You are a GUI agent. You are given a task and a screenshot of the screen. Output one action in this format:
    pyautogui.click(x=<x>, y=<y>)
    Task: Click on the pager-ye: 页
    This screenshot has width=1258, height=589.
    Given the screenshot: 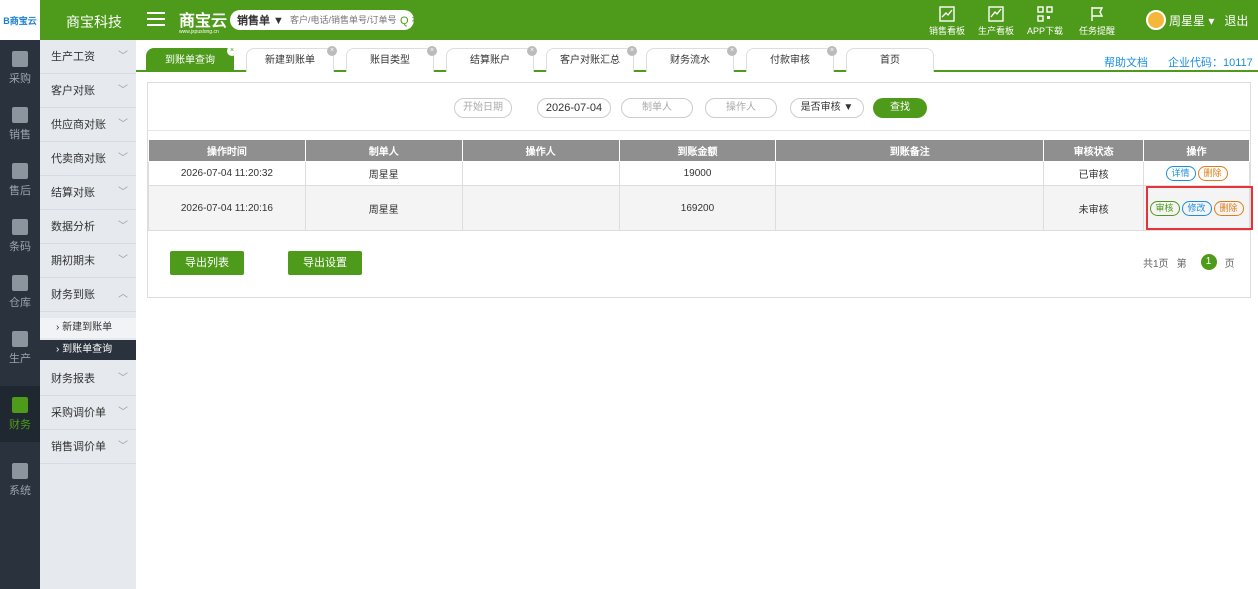 What is the action you would take?
    pyautogui.click(x=1229, y=264)
    